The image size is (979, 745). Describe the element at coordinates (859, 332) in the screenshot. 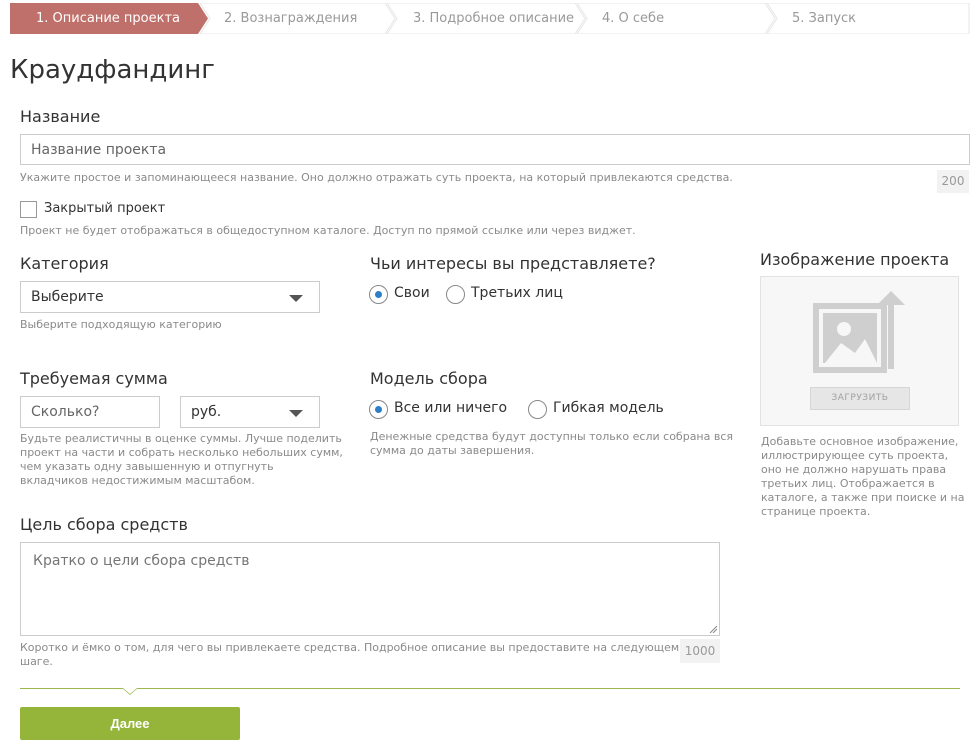

I see `image-upload-icon` at that location.